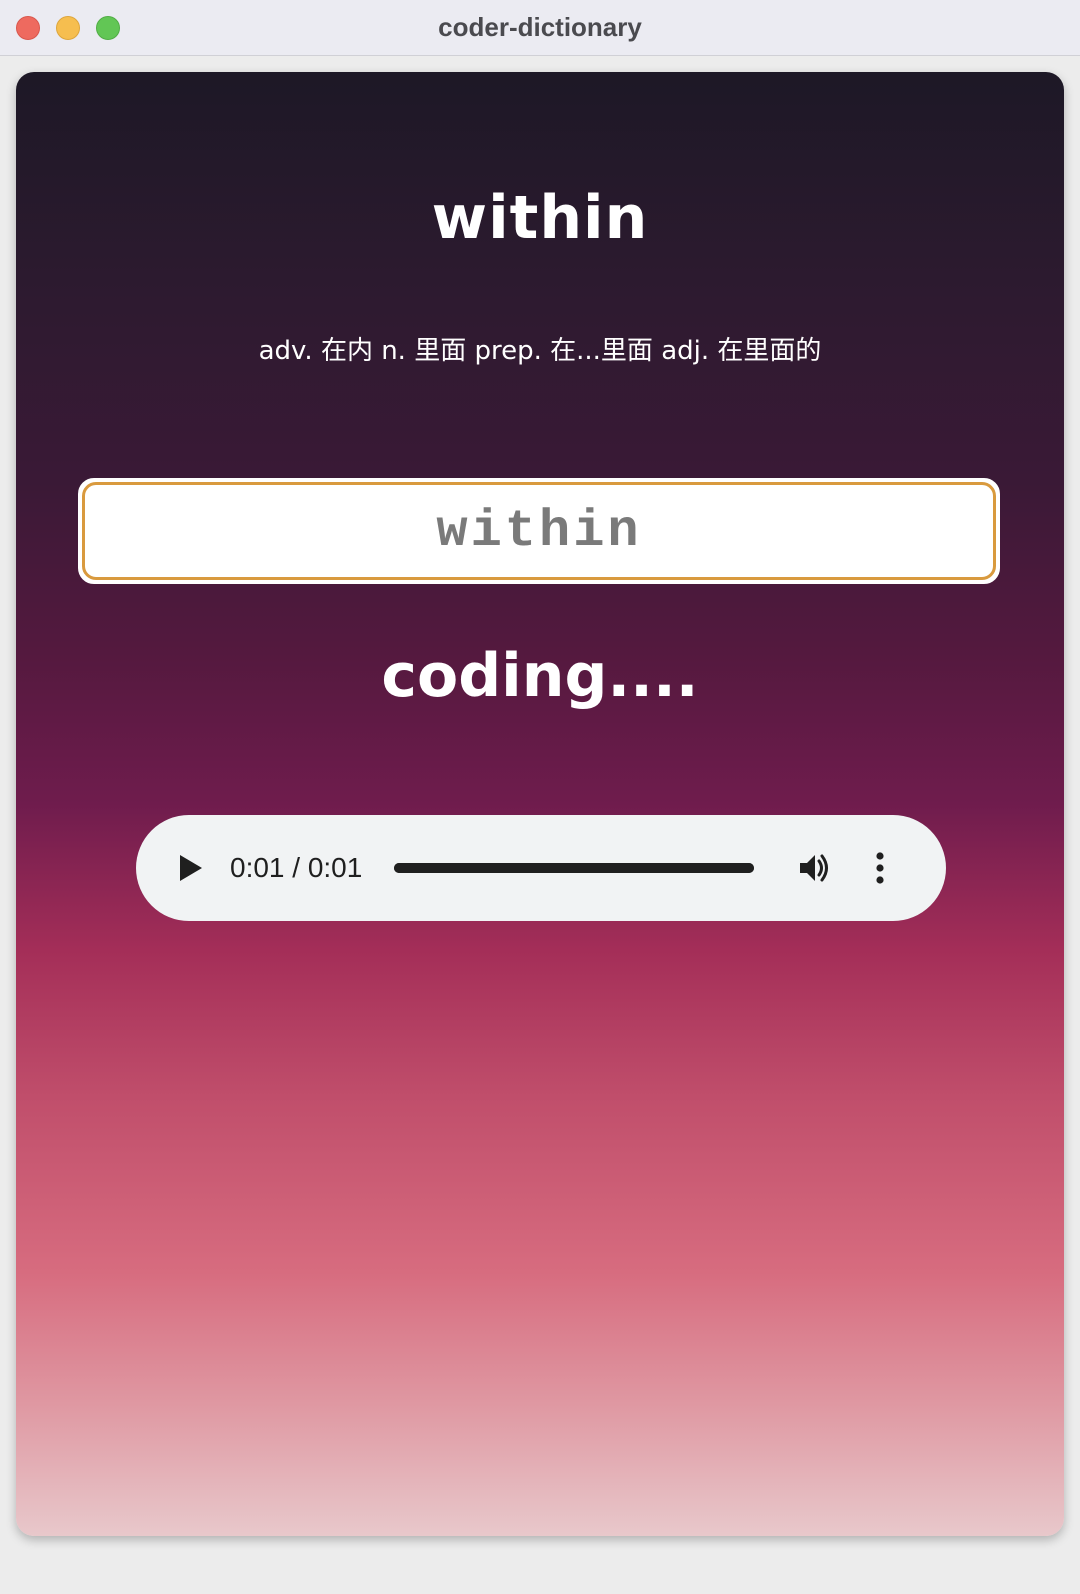  I want to click on audio-progress-fill, so click(574, 868).